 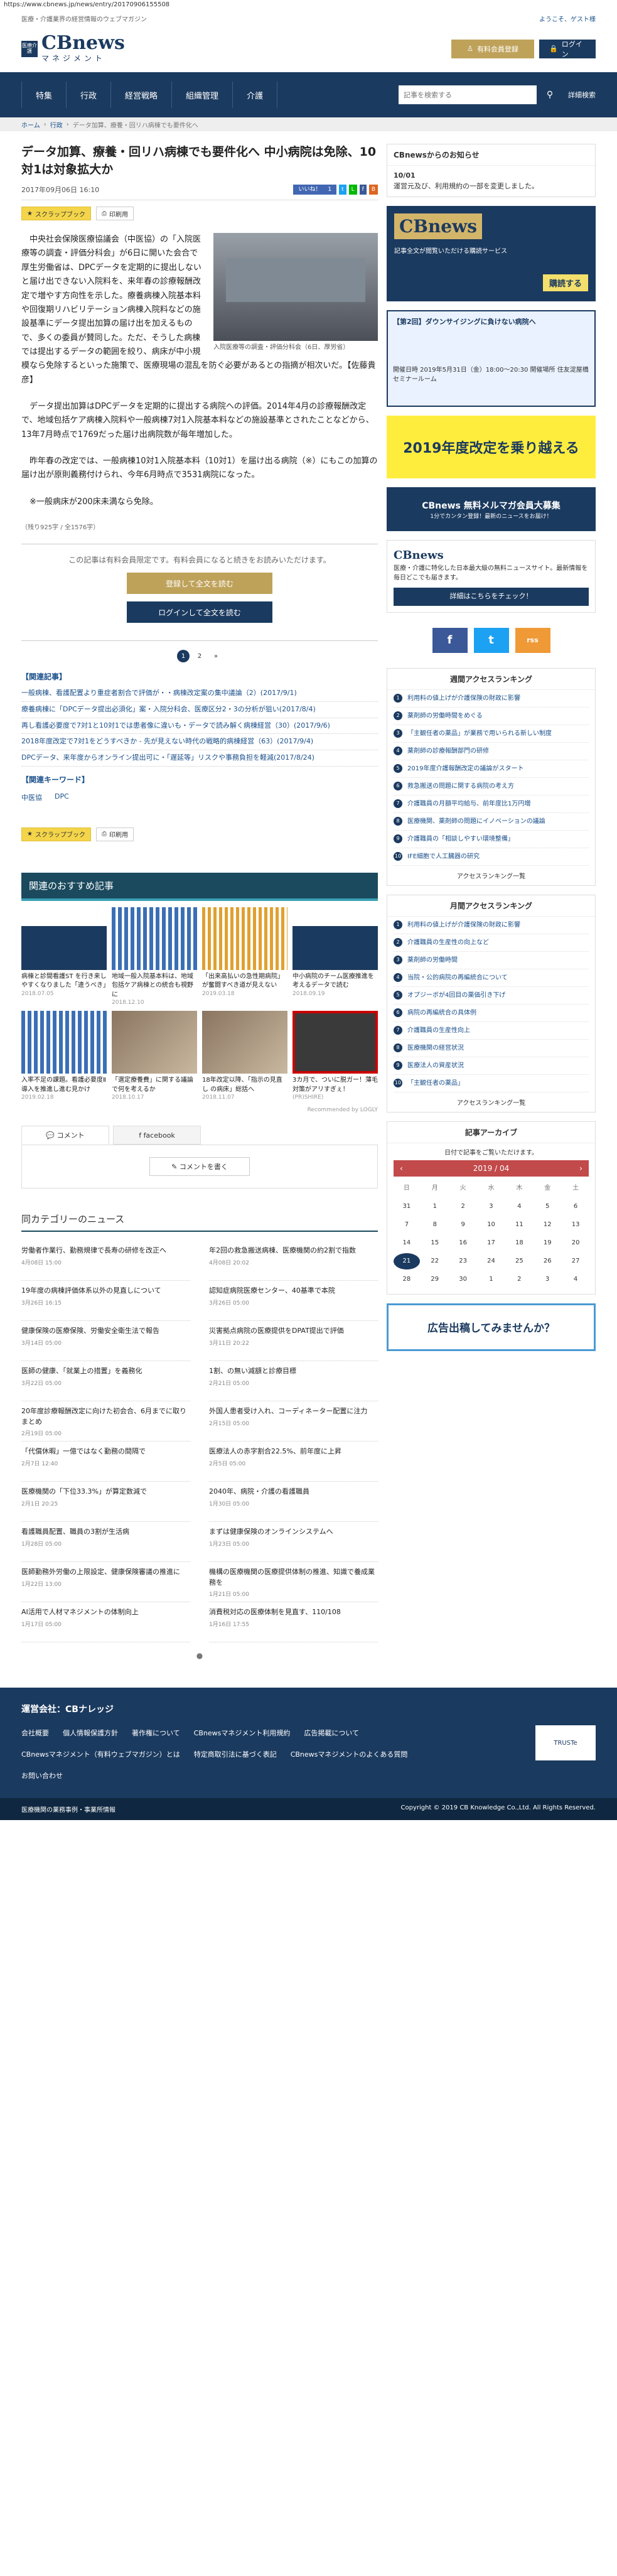 I want to click on calendar-day: 12, so click(x=547, y=1225).